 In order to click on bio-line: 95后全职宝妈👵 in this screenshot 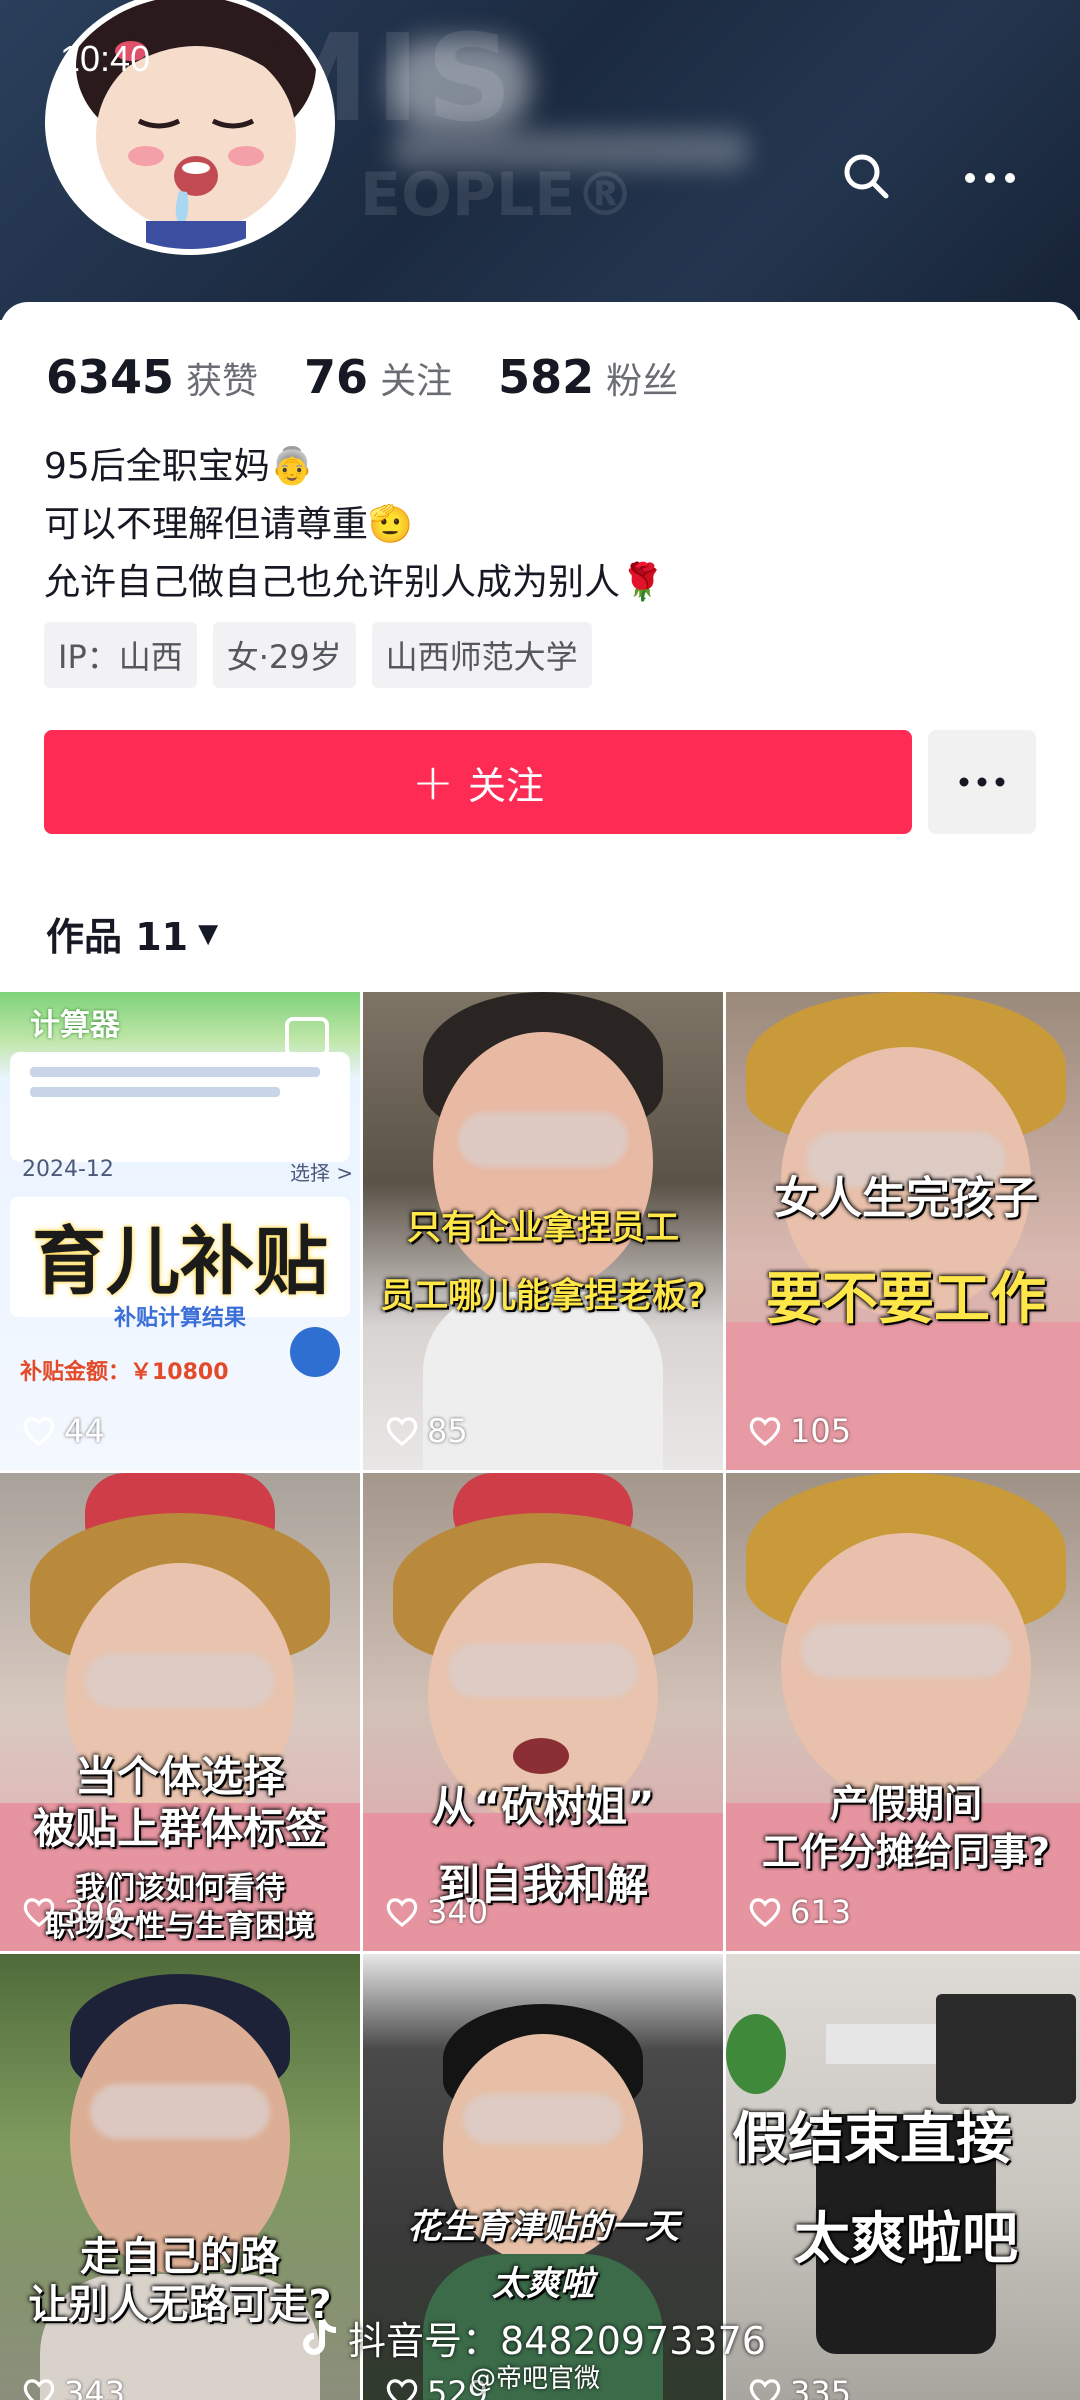, I will do `click(179, 466)`.